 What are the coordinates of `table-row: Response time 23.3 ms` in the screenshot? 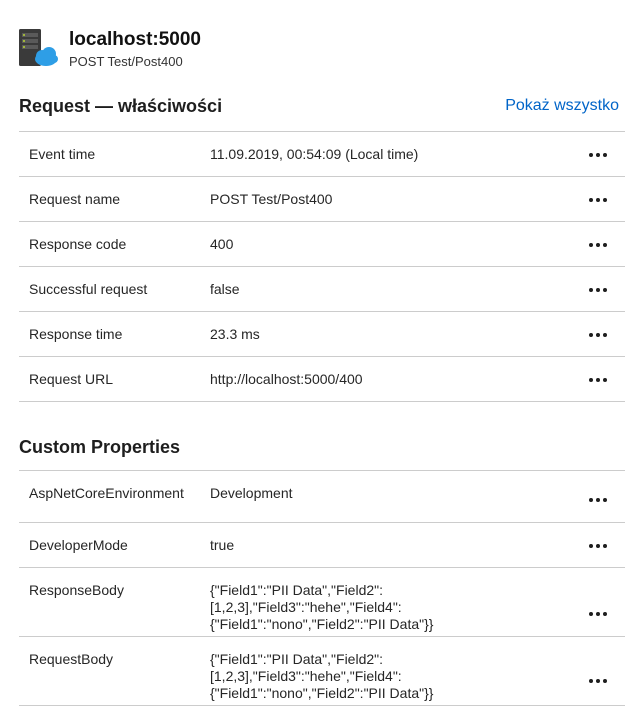 It's located at (322, 334).